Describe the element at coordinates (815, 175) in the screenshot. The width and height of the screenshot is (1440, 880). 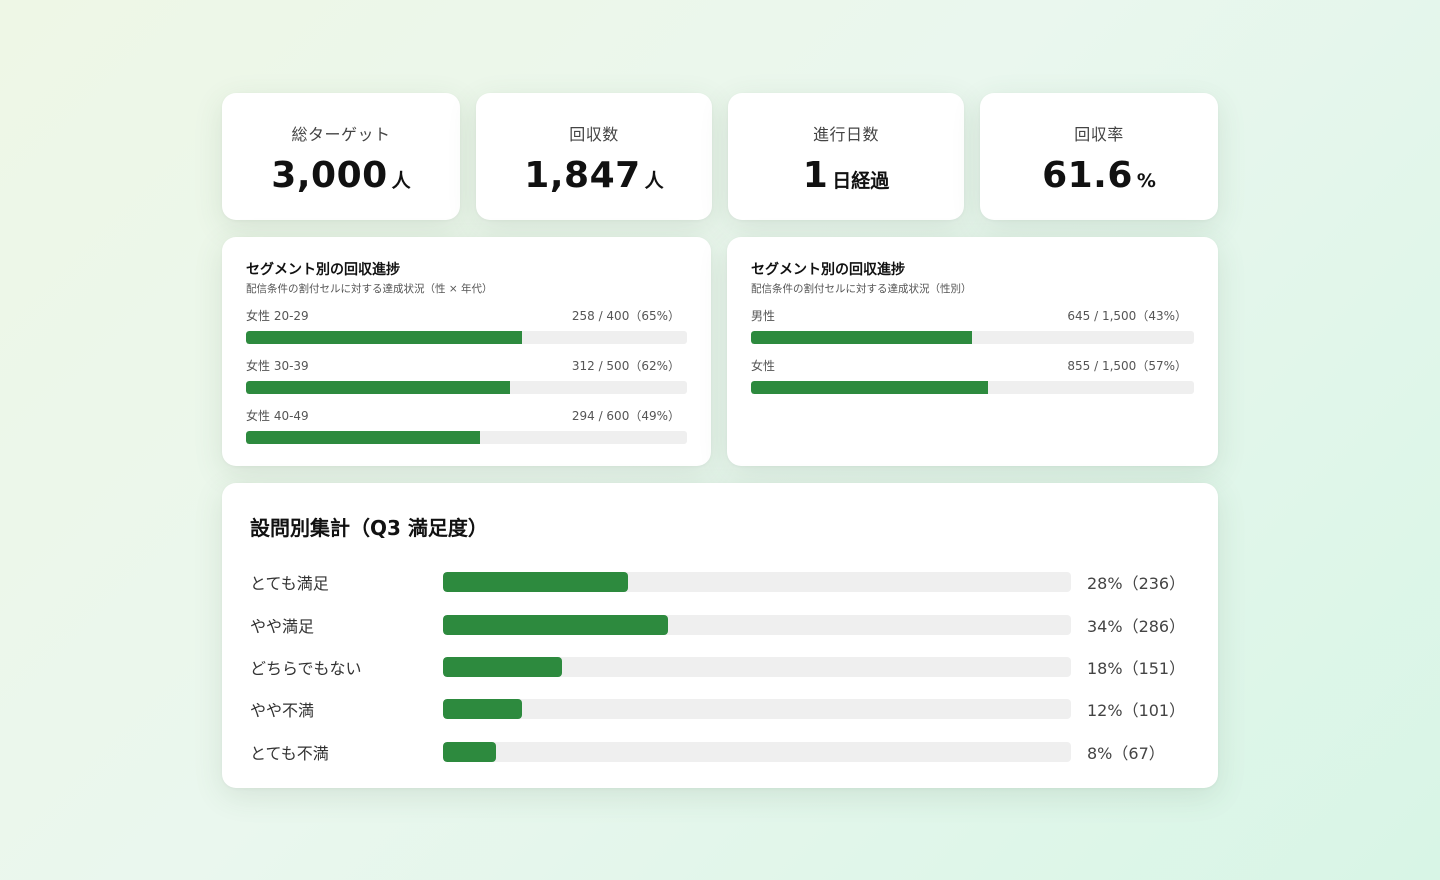
I see `kpi-value: 1` at that location.